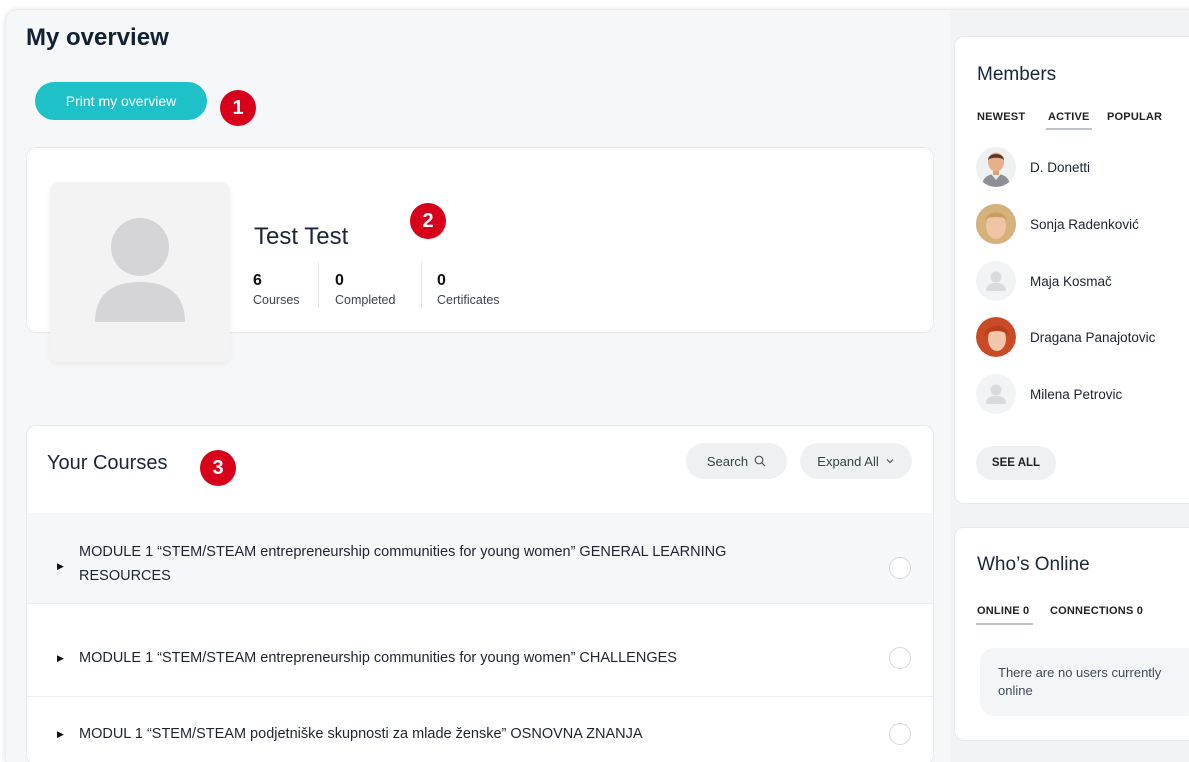  I want to click on member-name: D. Donetti, so click(1060, 167).